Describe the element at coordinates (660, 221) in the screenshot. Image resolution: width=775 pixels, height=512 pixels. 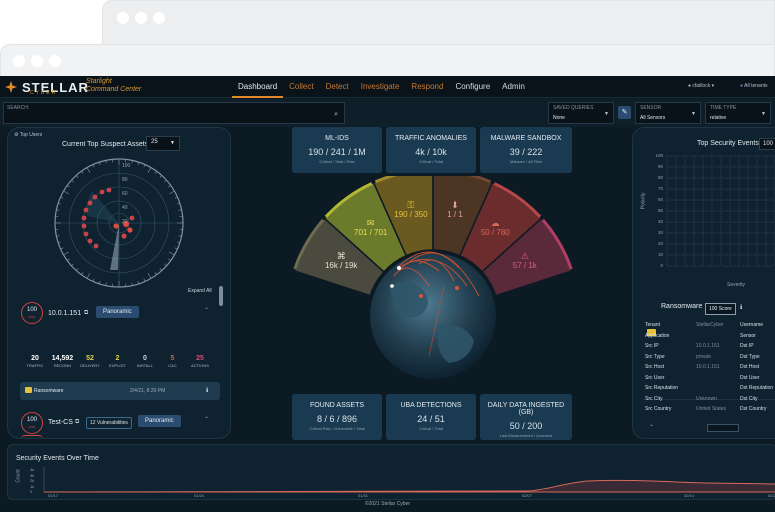
I see `y-tick-label: 40` at that location.